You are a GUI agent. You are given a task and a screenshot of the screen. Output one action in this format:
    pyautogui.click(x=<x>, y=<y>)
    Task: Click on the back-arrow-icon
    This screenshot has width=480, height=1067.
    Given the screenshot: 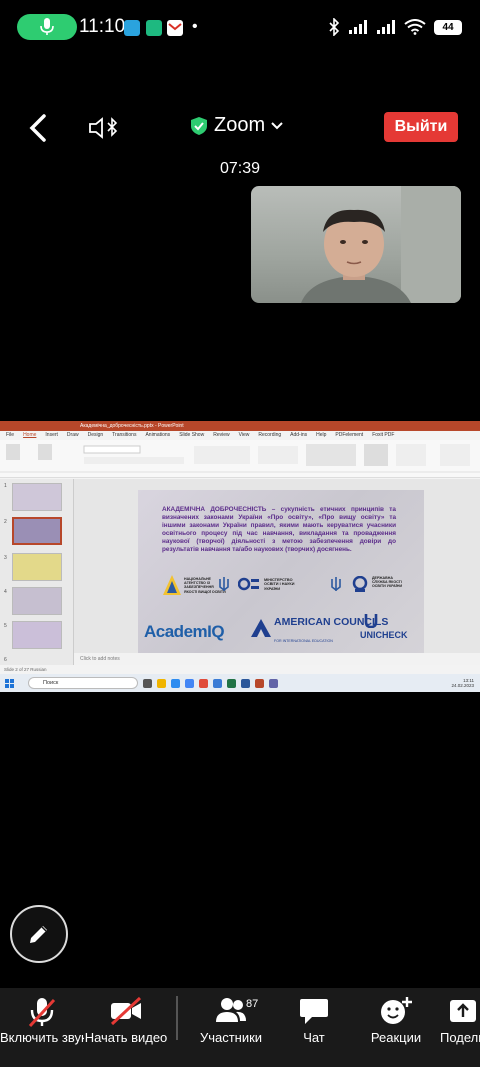 What is the action you would take?
    pyautogui.click(x=39, y=128)
    